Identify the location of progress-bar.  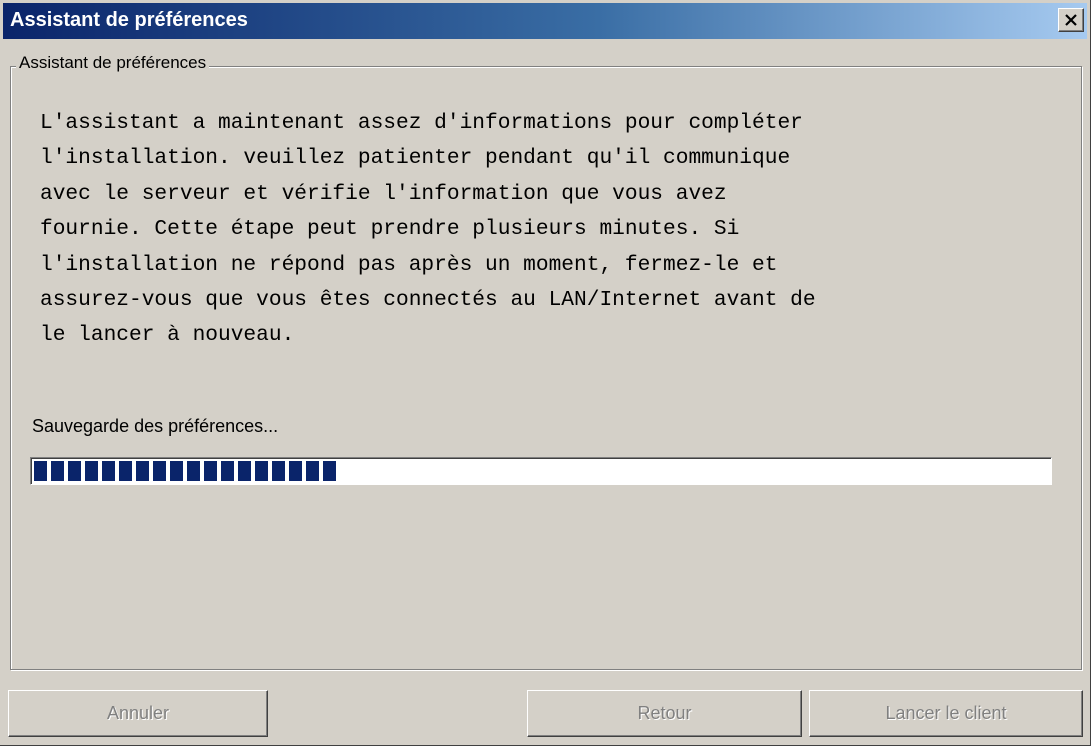
(541, 471).